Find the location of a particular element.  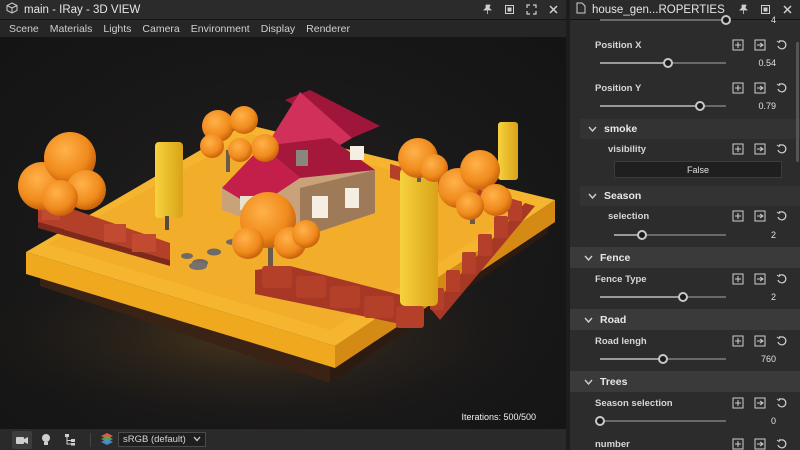

season-selection-actions is located at coordinates (759, 215).